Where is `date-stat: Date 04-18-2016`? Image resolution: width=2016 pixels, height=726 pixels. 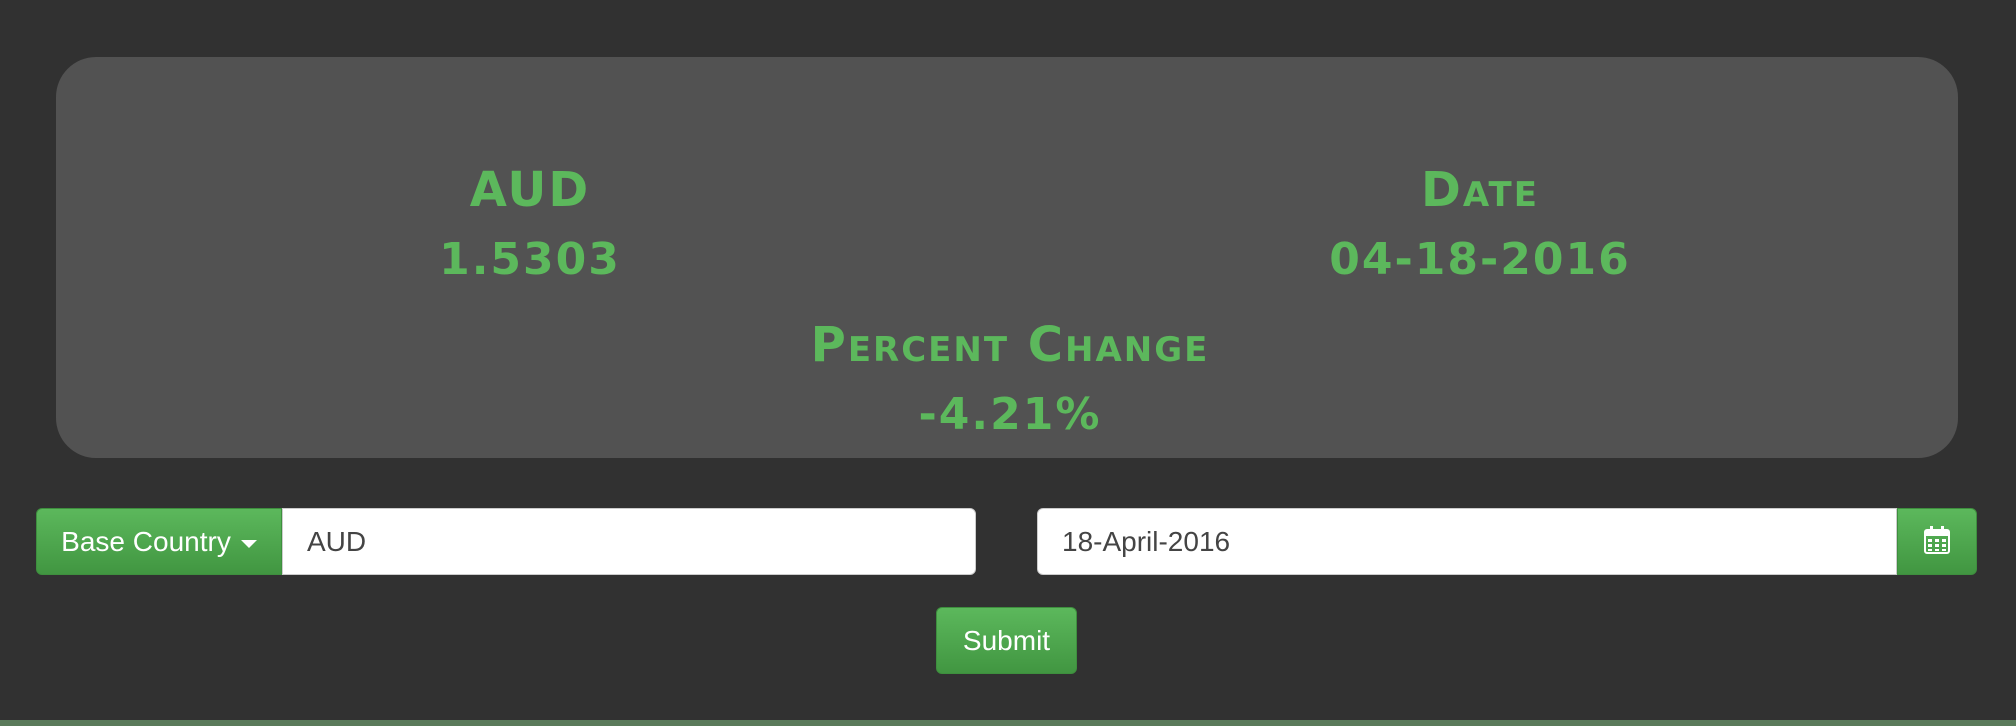
date-stat: Date 04-18-2016 is located at coordinates (1480, 225).